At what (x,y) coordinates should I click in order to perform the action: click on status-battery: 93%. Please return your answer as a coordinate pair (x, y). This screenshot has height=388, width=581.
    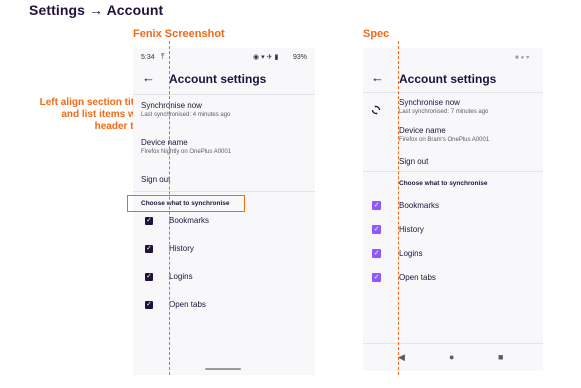
    Looking at the image, I should click on (300, 57).